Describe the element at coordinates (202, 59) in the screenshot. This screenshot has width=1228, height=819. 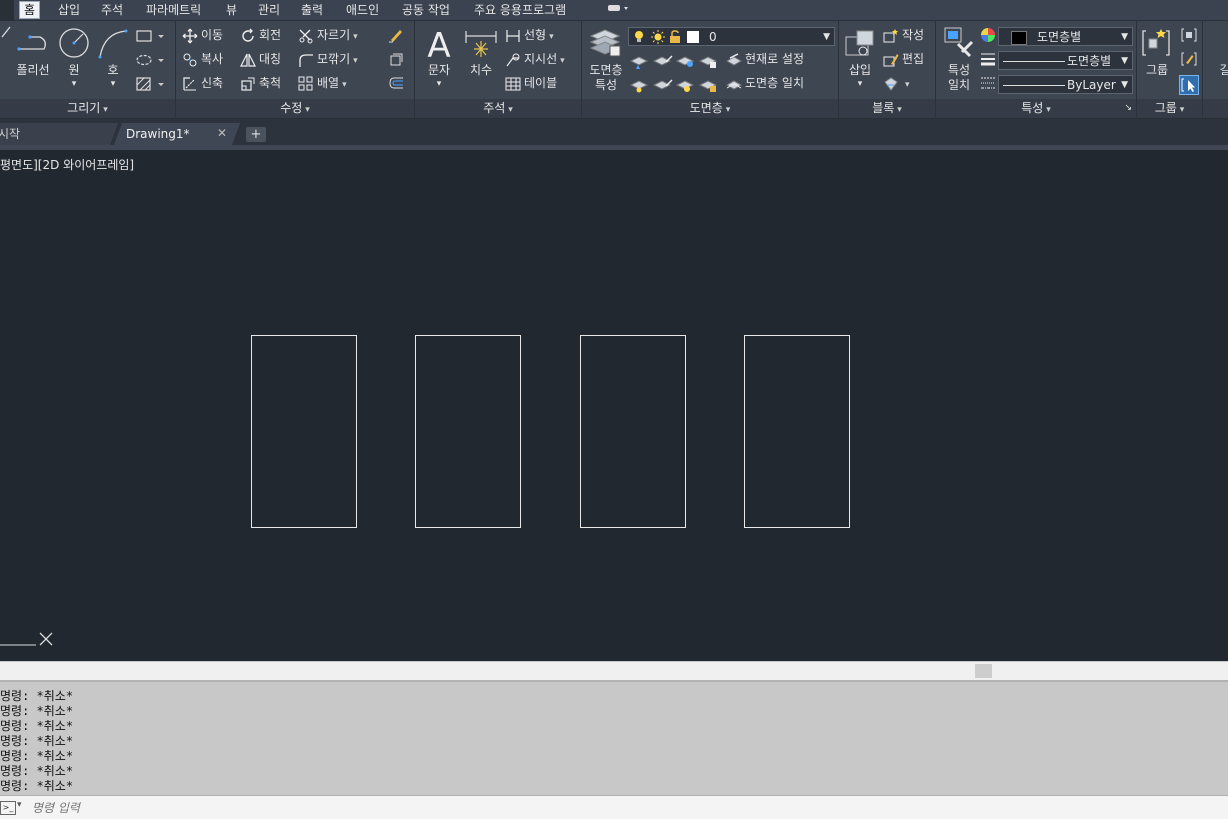
I see `copy-tool: 복사` at that location.